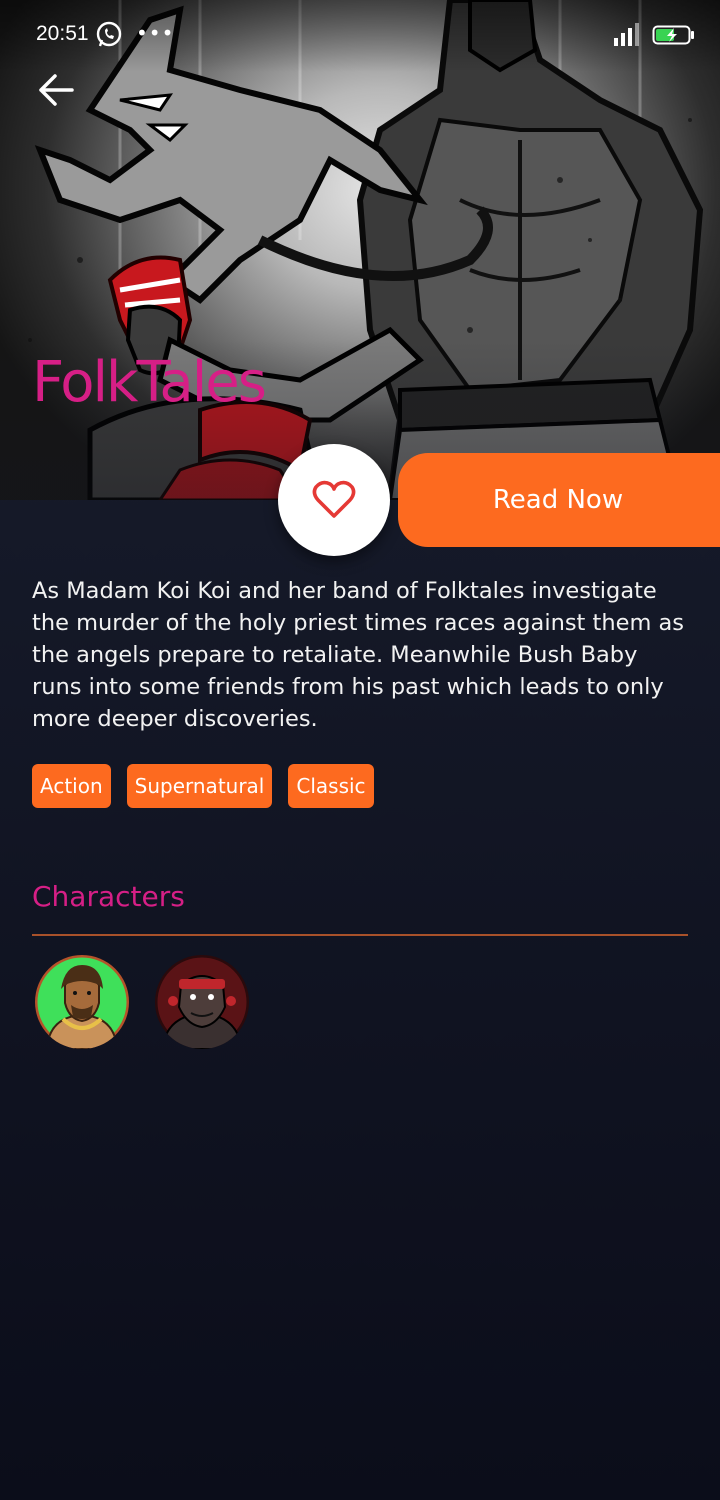 Image resolution: width=720 pixels, height=1500 pixels. I want to click on back-button, so click(56, 90).